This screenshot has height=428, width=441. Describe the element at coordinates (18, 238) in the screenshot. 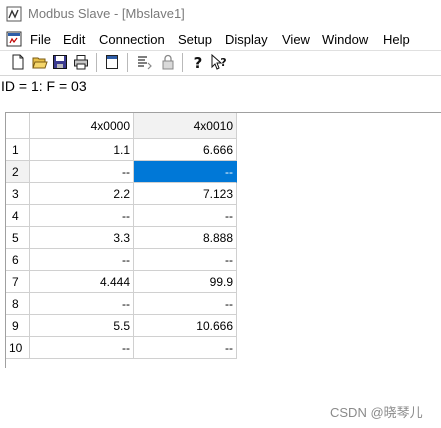

I see `row-header: 5` at that location.